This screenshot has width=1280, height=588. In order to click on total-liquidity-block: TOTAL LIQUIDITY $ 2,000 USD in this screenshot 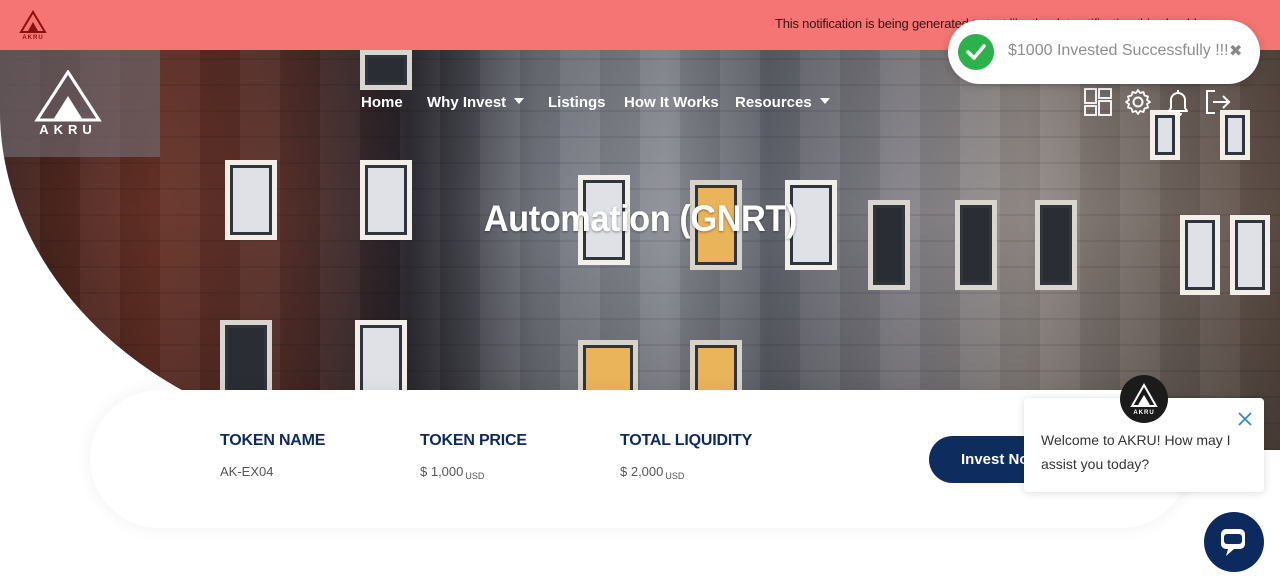, I will do `click(686, 456)`.